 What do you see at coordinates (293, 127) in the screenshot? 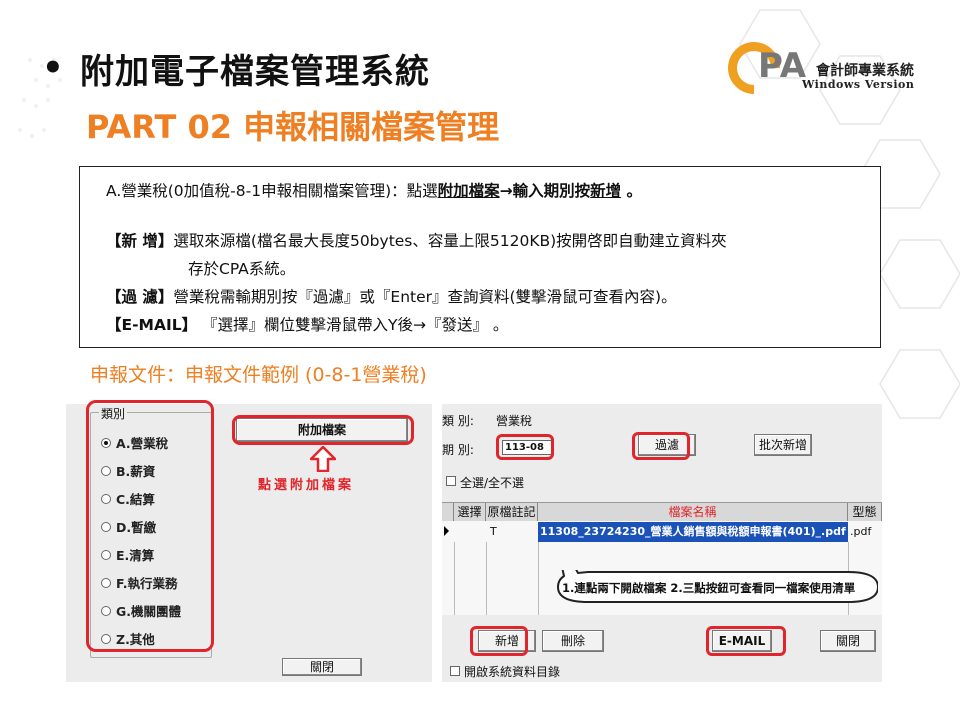
I see `slide-subtitle: PART 02 申報相關檔案管理` at bounding box center [293, 127].